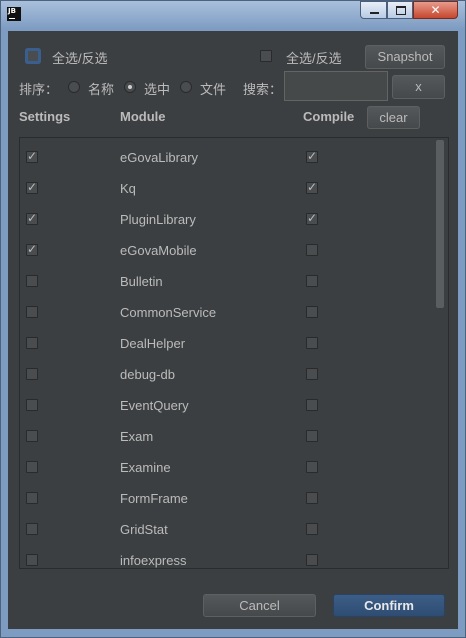 The image size is (466, 638). Describe the element at coordinates (225, 218) in the screenshot. I see `module-row: PluginLibrary` at that location.